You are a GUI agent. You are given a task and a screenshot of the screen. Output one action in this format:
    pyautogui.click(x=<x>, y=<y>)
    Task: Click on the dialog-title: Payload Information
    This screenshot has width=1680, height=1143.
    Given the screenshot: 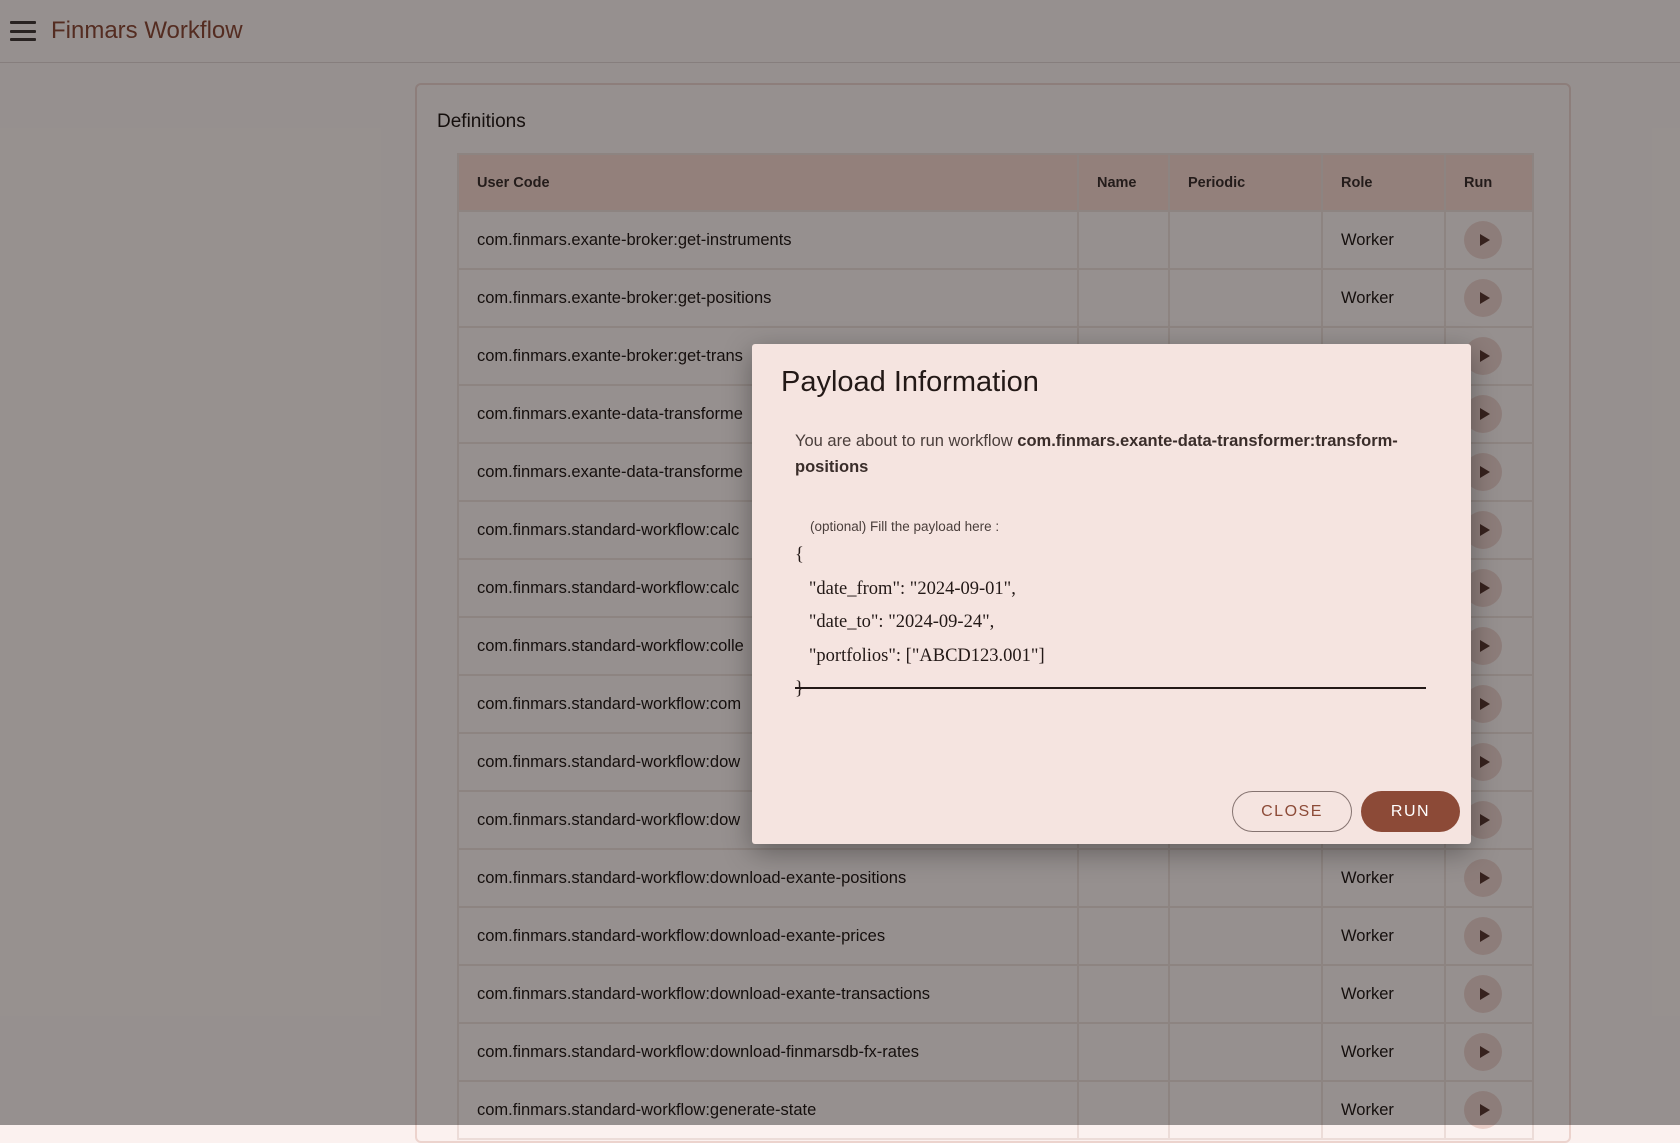 What is the action you would take?
    pyautogui.click(x=910, y=382)
    